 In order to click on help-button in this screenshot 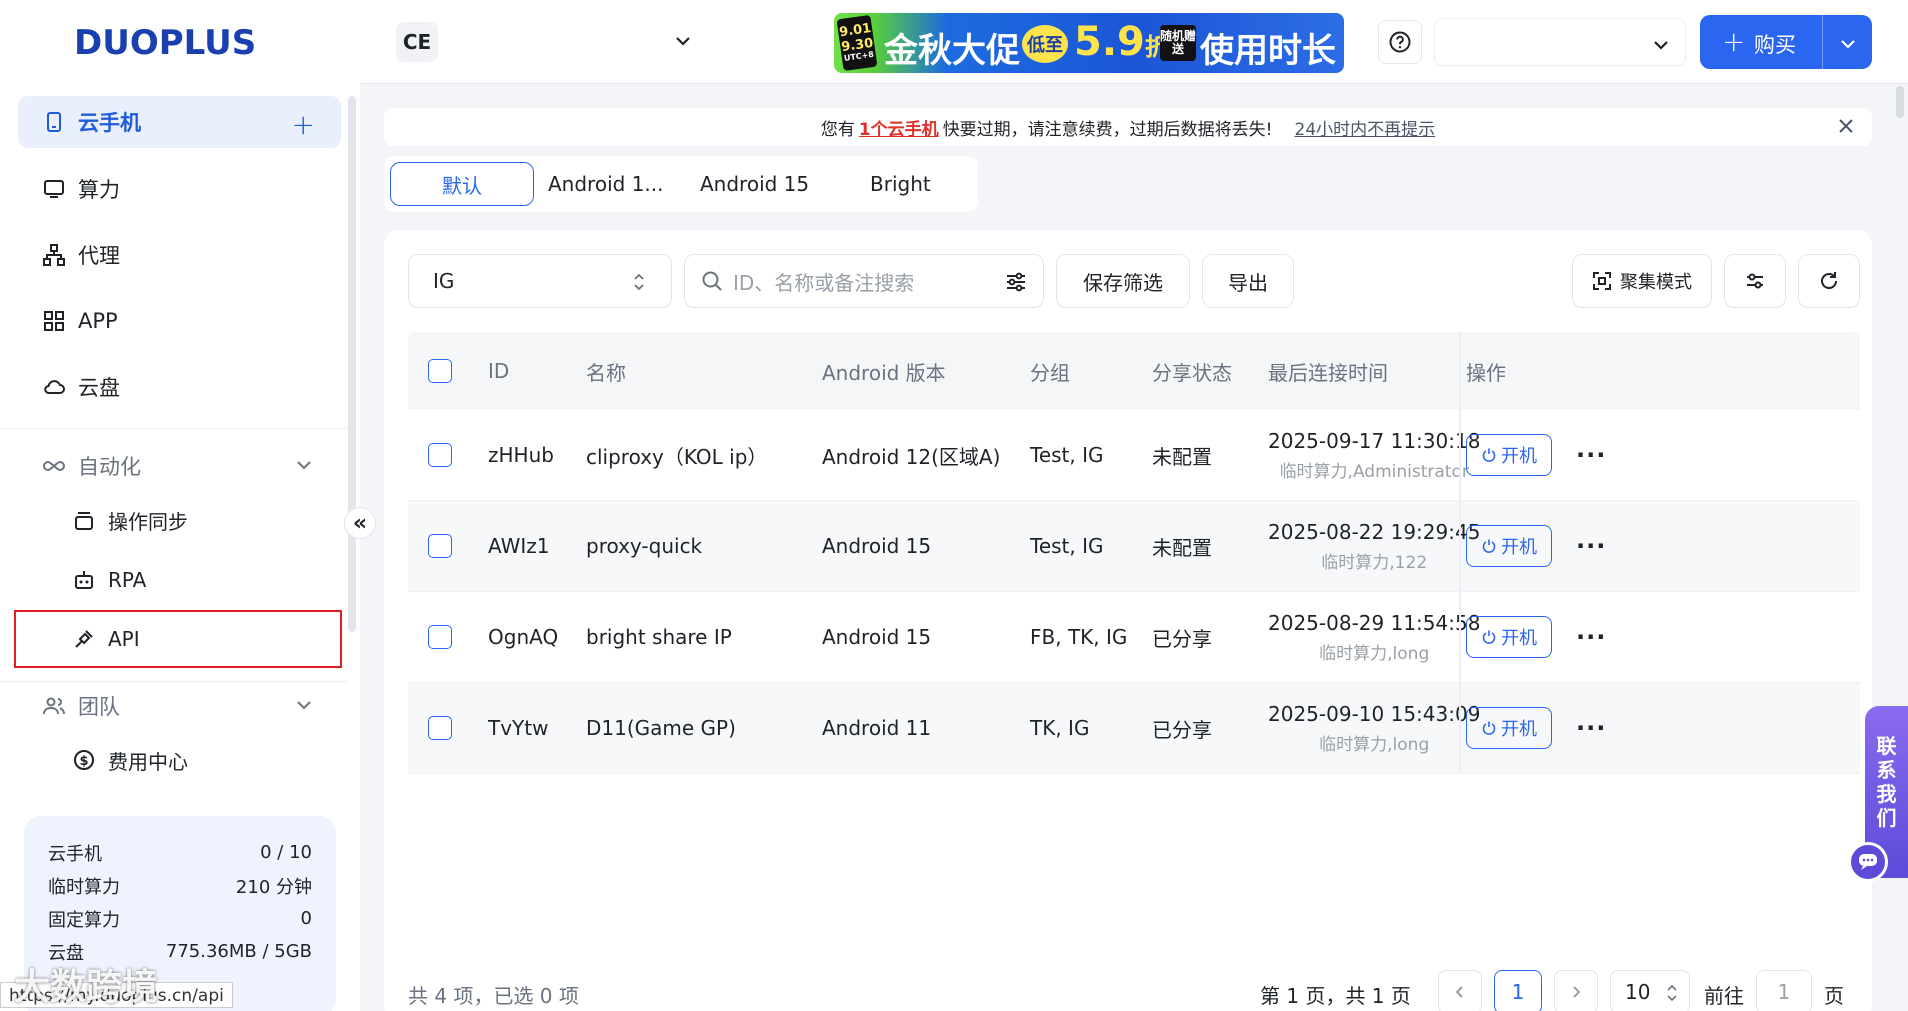, I will do `click(1400, 42)`.